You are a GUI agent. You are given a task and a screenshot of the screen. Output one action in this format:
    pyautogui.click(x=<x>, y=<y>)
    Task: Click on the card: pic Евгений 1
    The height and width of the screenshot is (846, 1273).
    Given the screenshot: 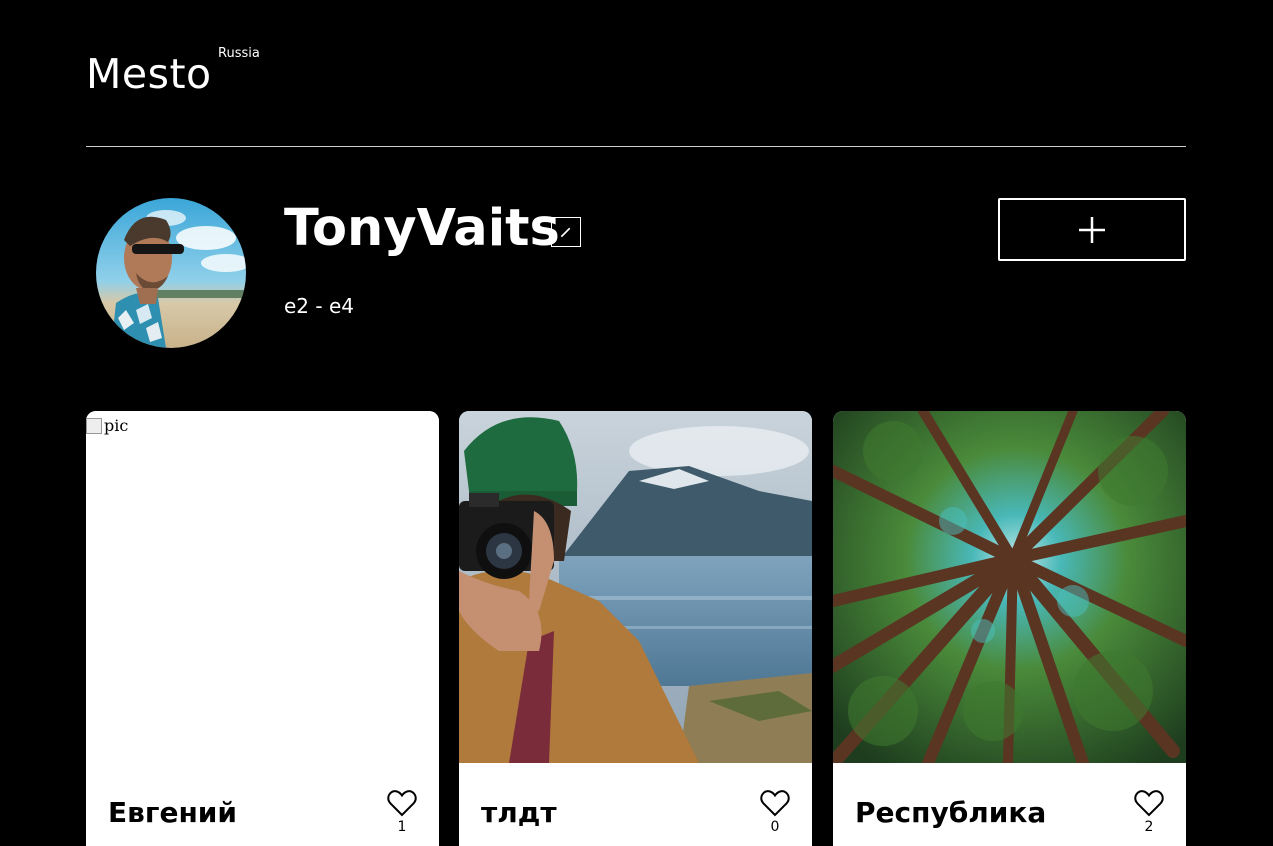 What is the action you would take?
    pyautogui.click(x=262, y=628)
    